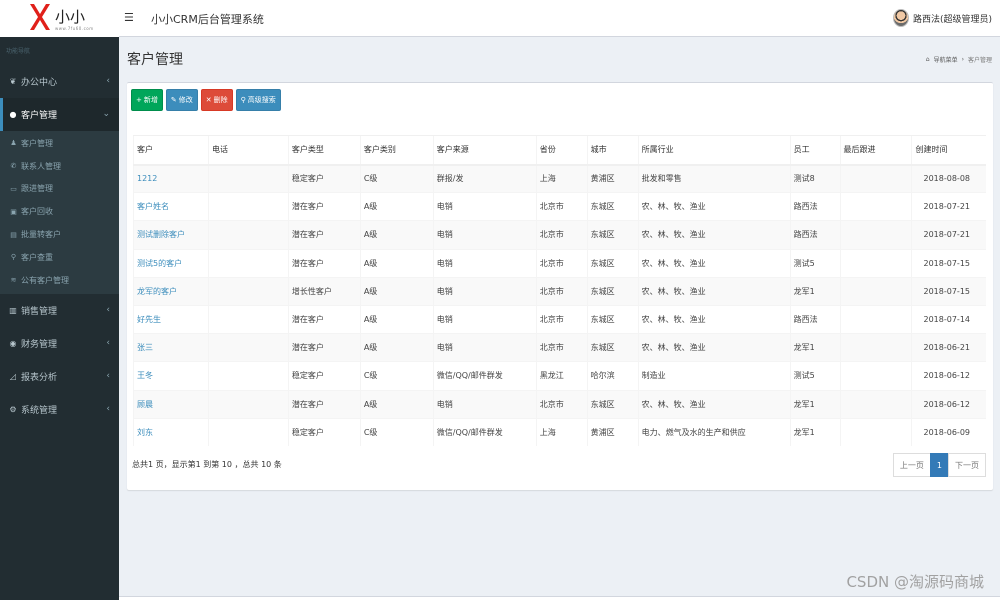  What do you see at coordinates (484, 150) in the screenshot?
I see `column-header: 客户来源` at bounding box center [484, 150].